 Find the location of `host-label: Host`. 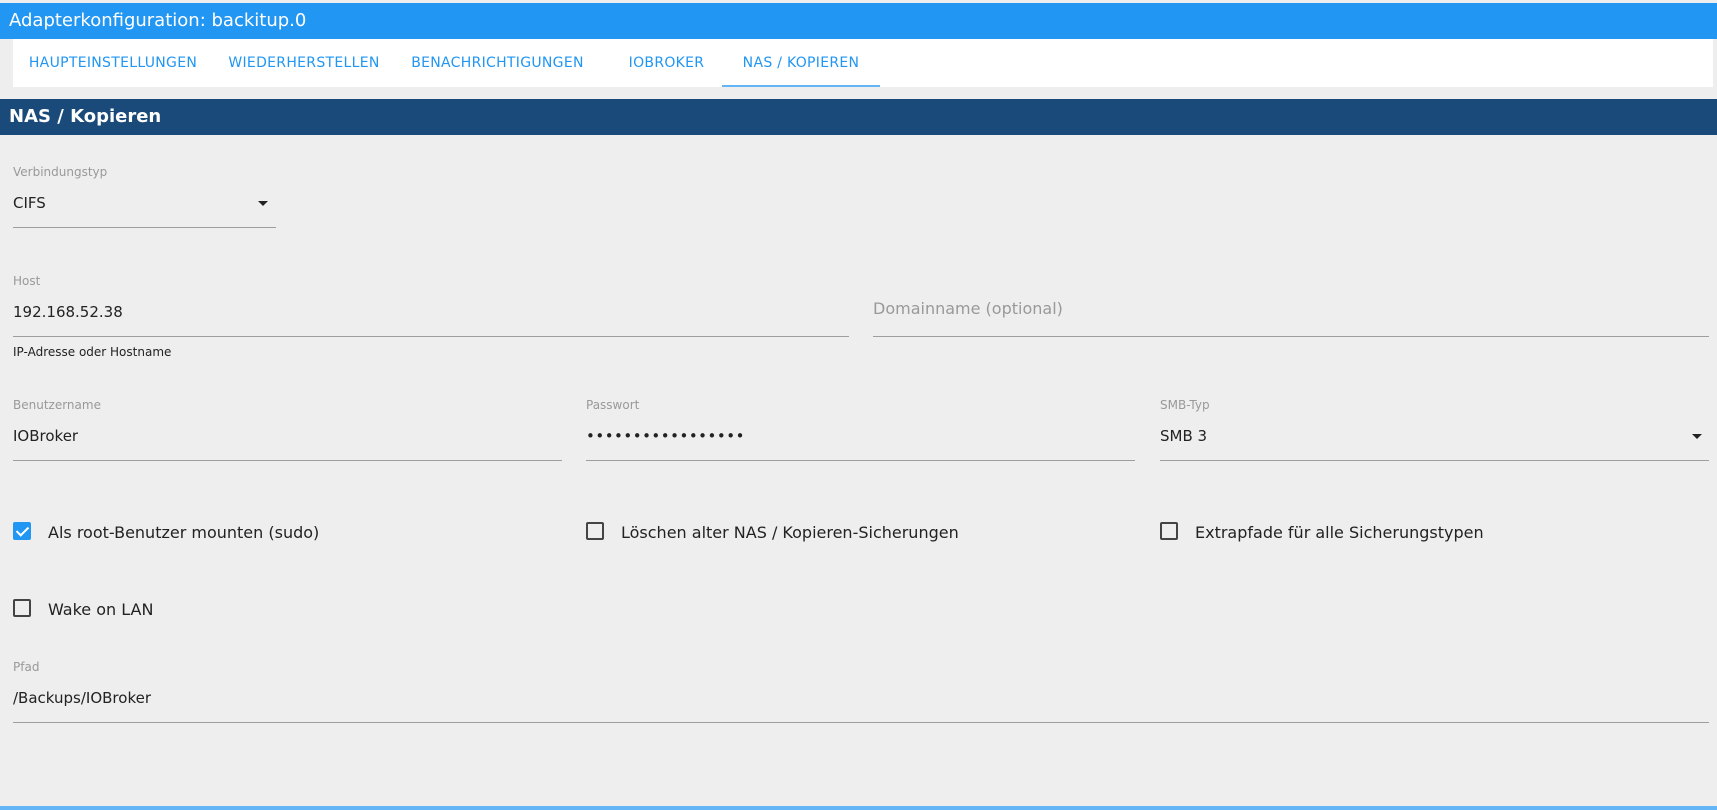

host-label: Host is located at coordinates (27, 281).